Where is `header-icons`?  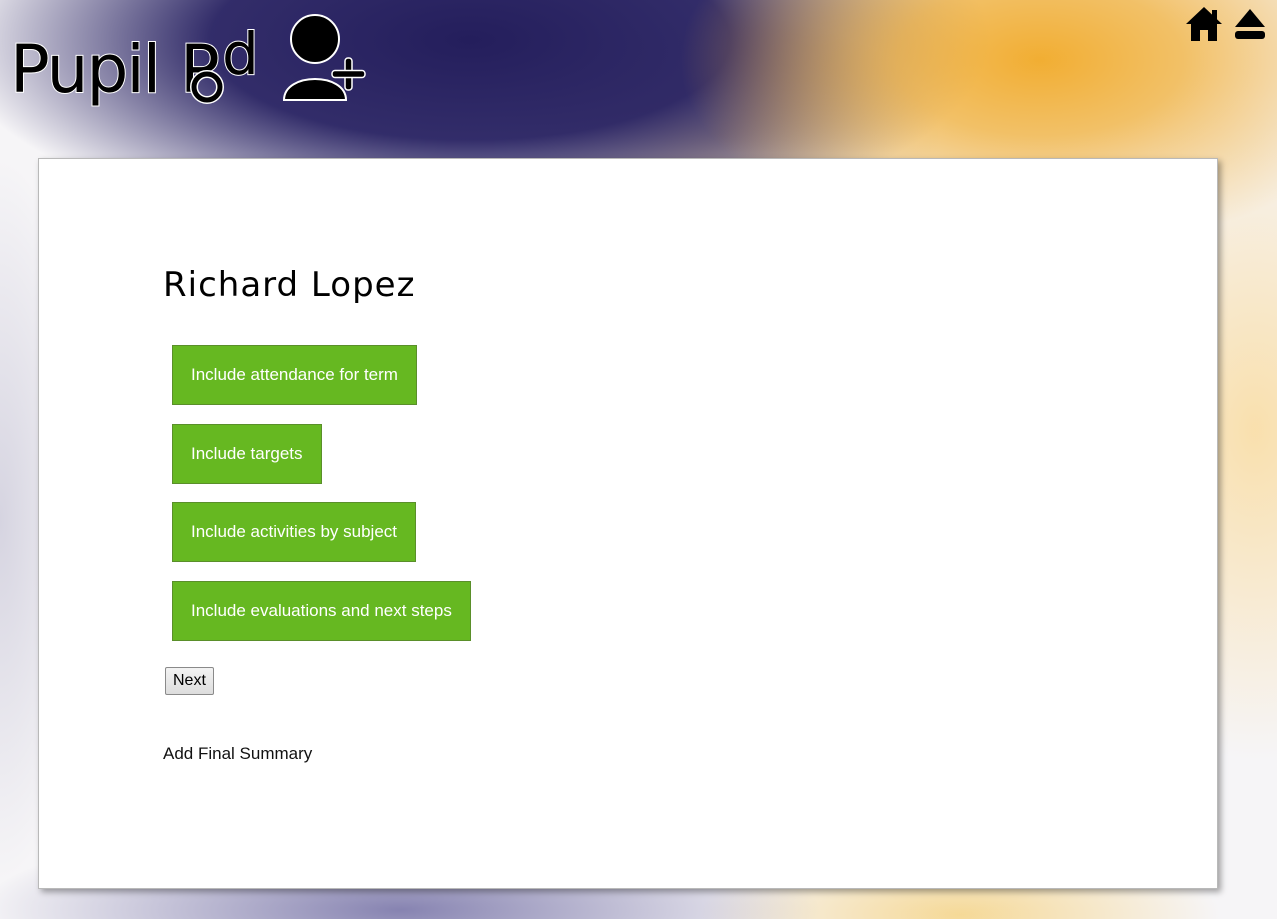 header-icons is located at coordinates (1227, 24).